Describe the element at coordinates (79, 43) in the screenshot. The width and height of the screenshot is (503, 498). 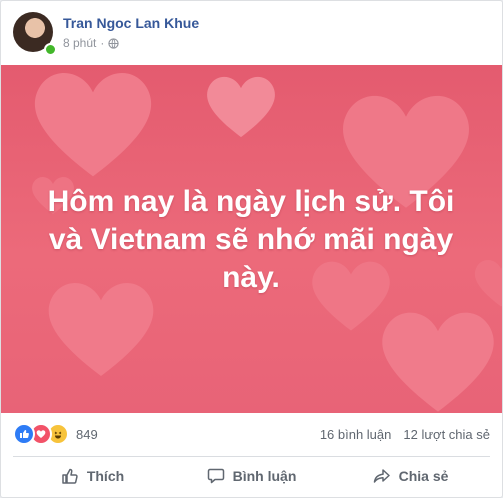
I see `post-time: 8 phút` at that location.